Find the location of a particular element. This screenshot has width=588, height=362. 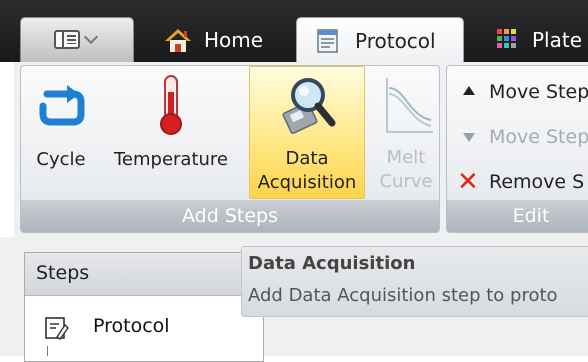

move-step-down-label: Move Step is located at coordinates (538, 137).